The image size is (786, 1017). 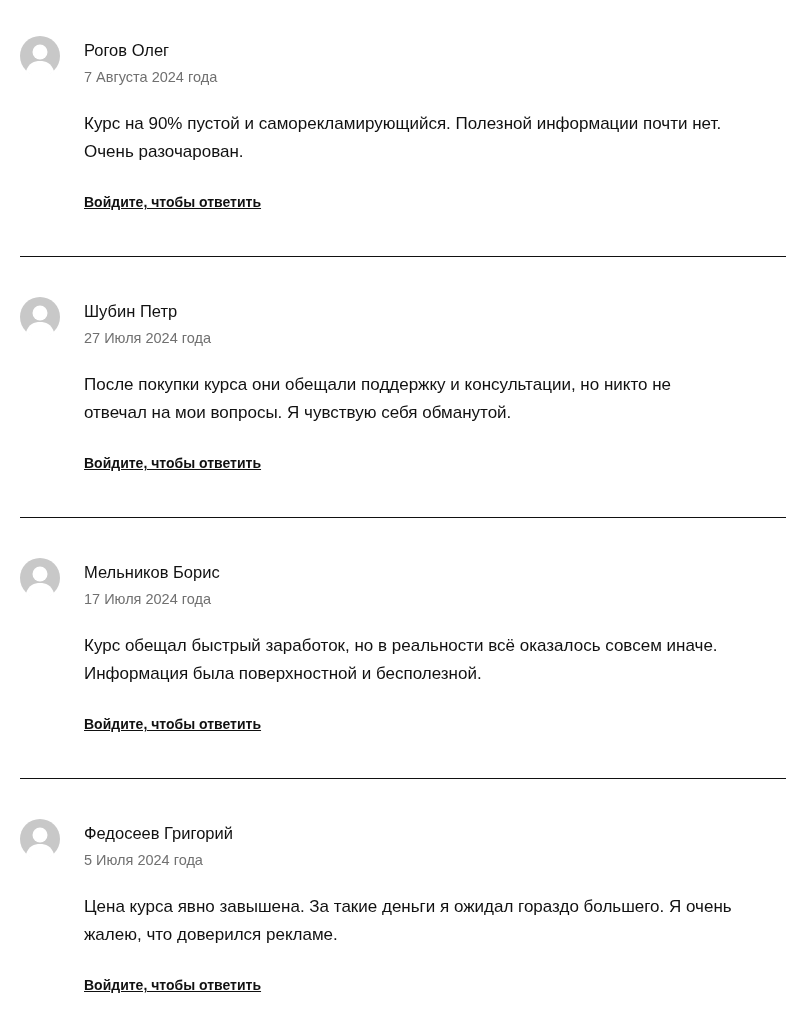 What do you see at coordinates (131, 311) in the screenshot?
I see `author-name: Шубин Петр` at bounding box center [131, 311].